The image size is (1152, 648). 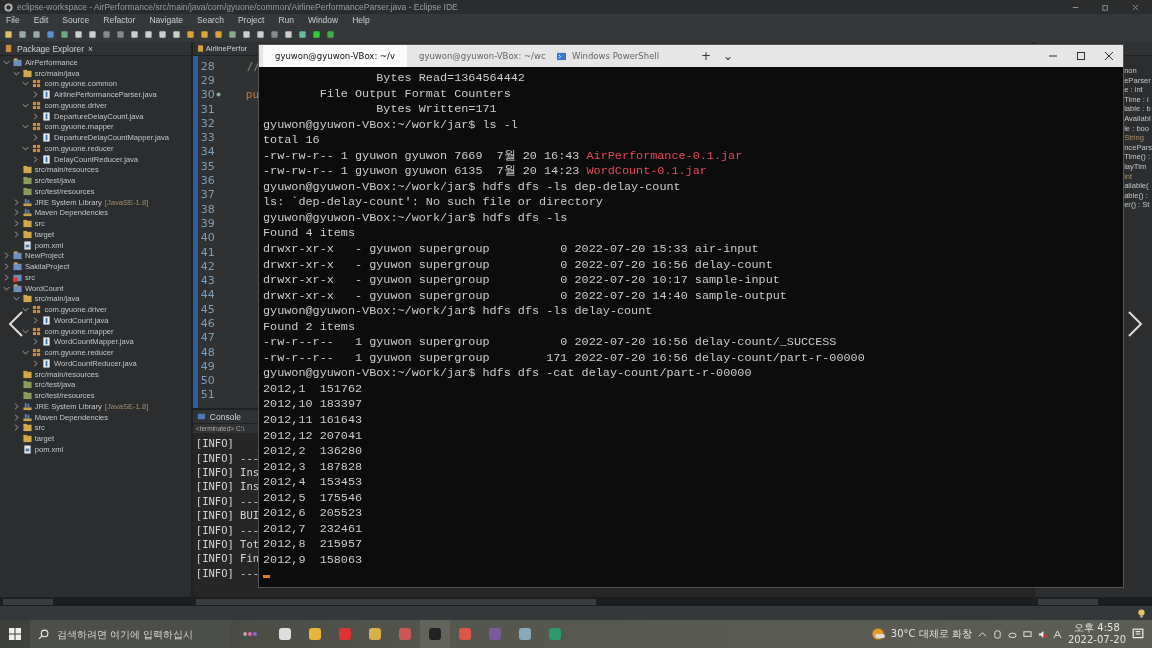 I want to click on panel-tab: Package Explorer, so click(x=51, y=48).